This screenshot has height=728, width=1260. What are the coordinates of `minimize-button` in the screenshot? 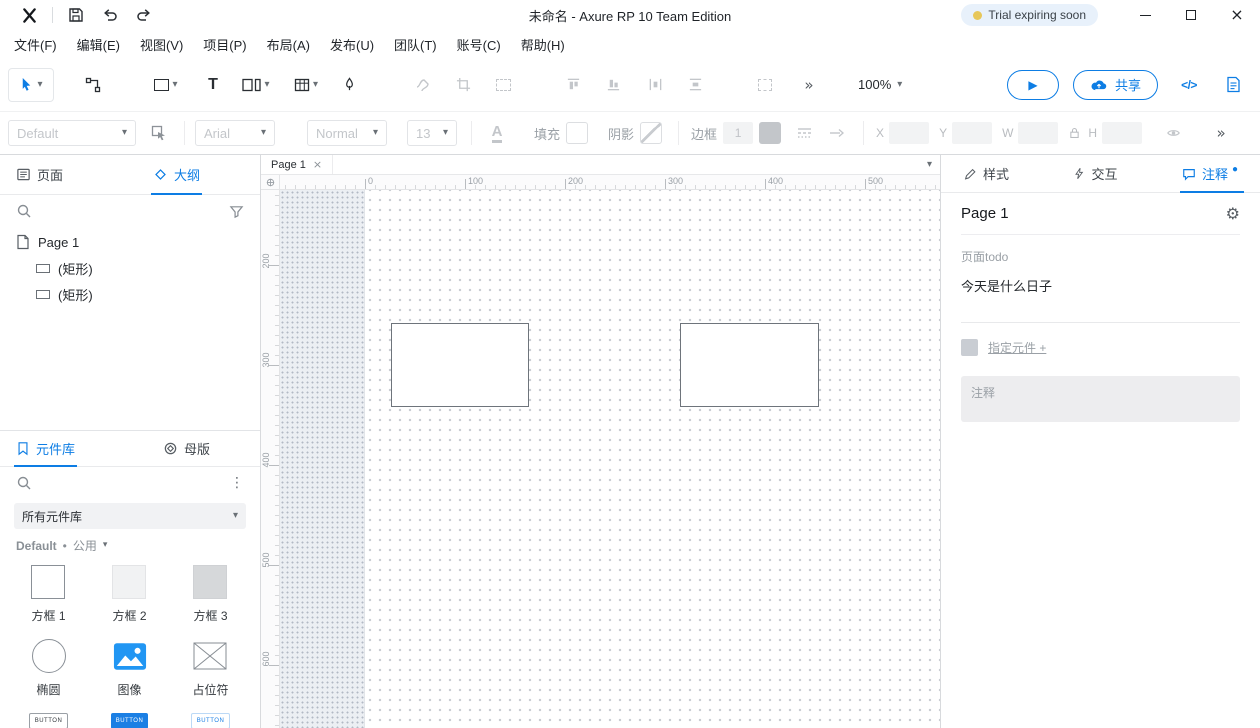 It's located at (1145, 15).